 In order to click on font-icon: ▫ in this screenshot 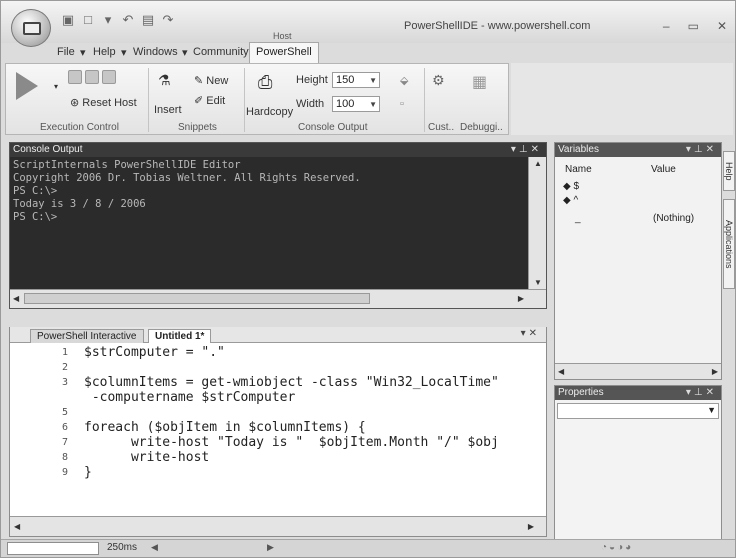, I will do `click(402, 104)`.